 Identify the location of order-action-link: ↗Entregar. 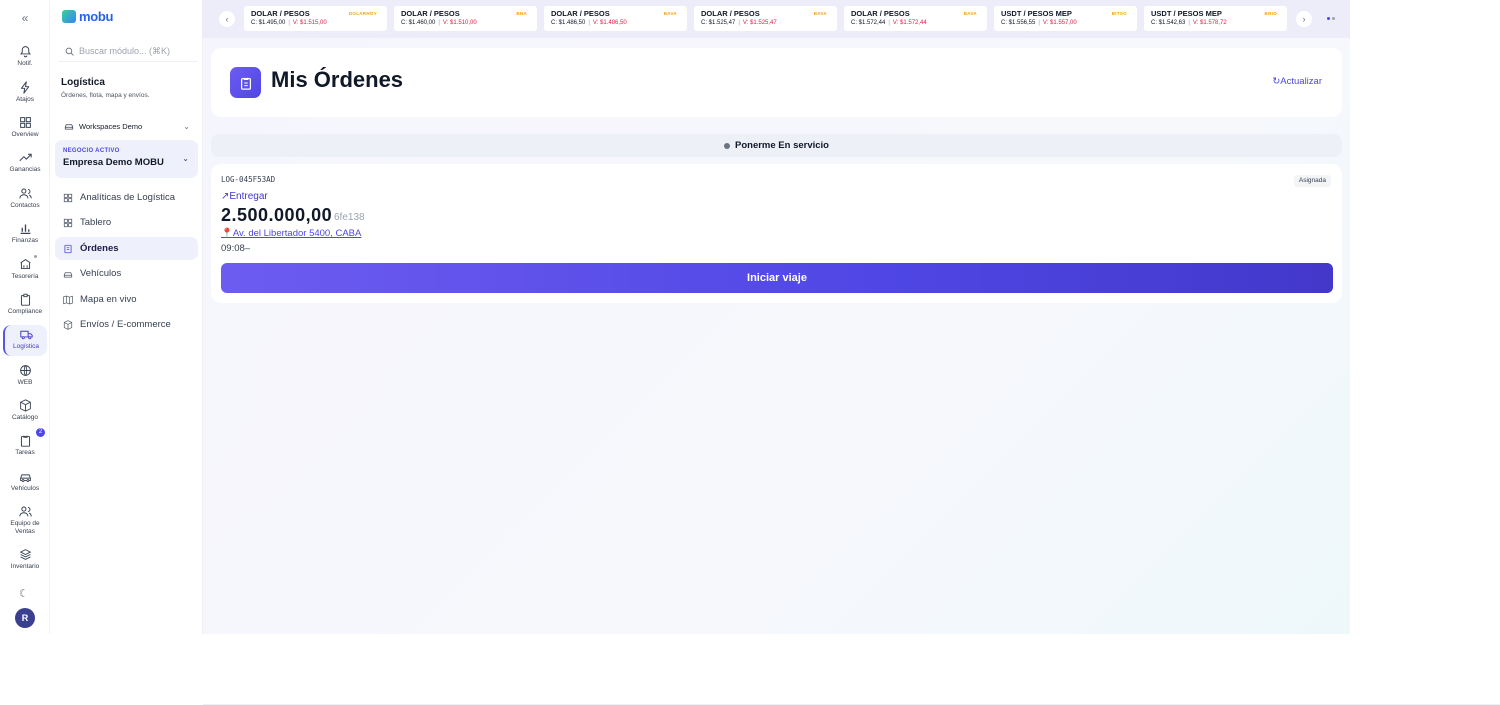
(244, 196).